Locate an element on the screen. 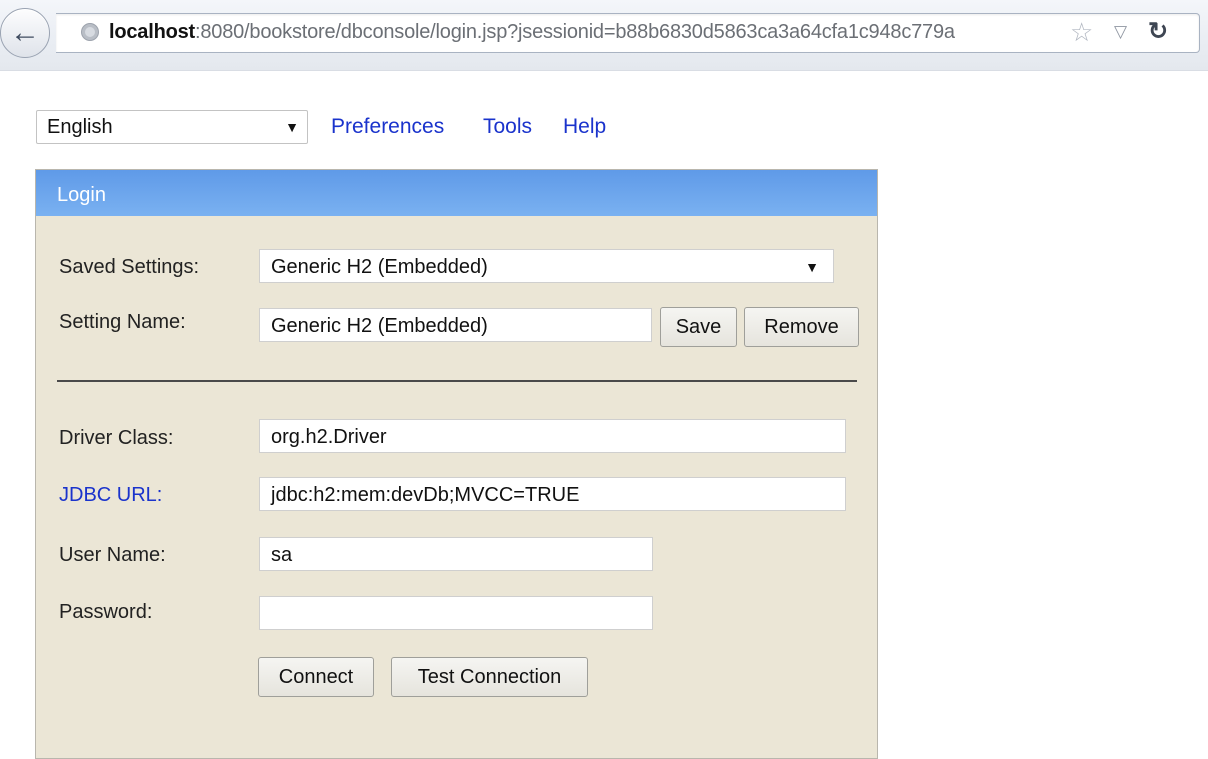  language-select-value: English is located at coordinates (80, 127).